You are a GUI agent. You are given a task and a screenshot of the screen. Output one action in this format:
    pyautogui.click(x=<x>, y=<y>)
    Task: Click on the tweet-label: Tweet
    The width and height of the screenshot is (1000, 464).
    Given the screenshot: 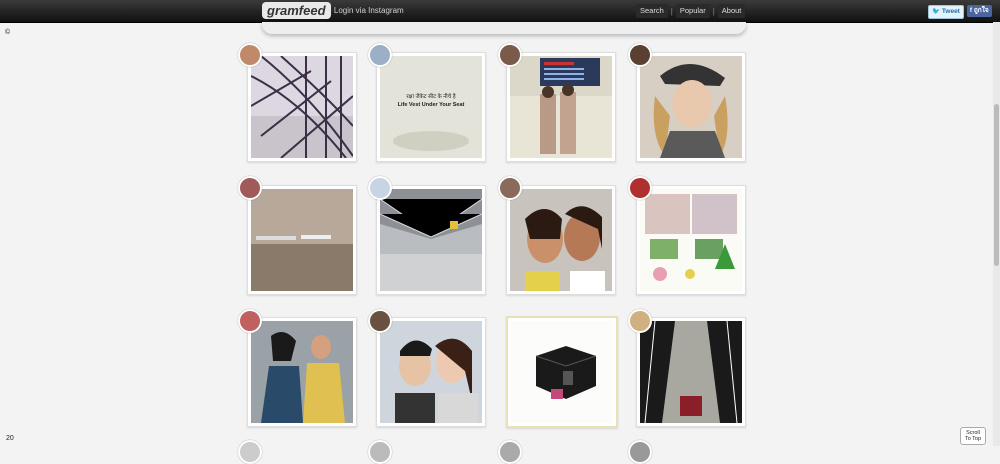 What is the action you would take?
    pyautogui.click(x=950, y=11)
    